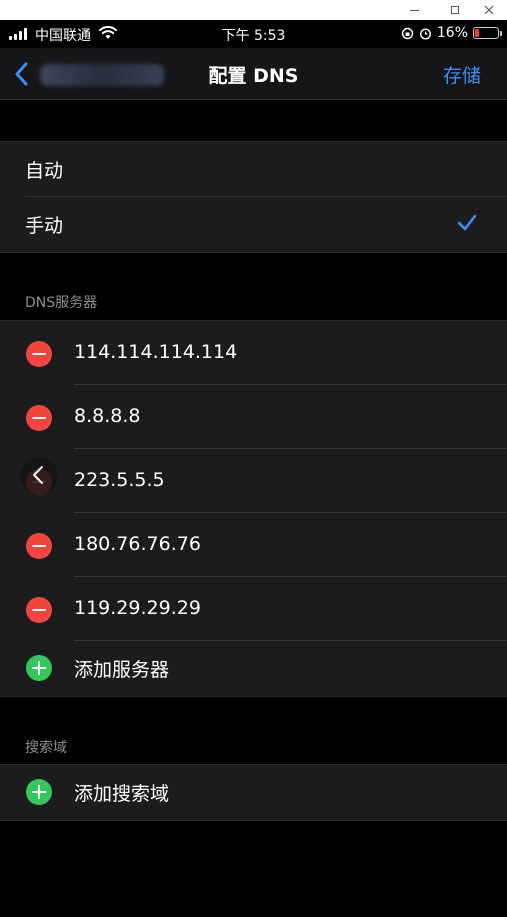 The height and width of the screenshot is (917, 507). What do you see at coordinates (253, 224) in the screenshot?
I see `option-manual: 手动` at bounding box center [253, 224].